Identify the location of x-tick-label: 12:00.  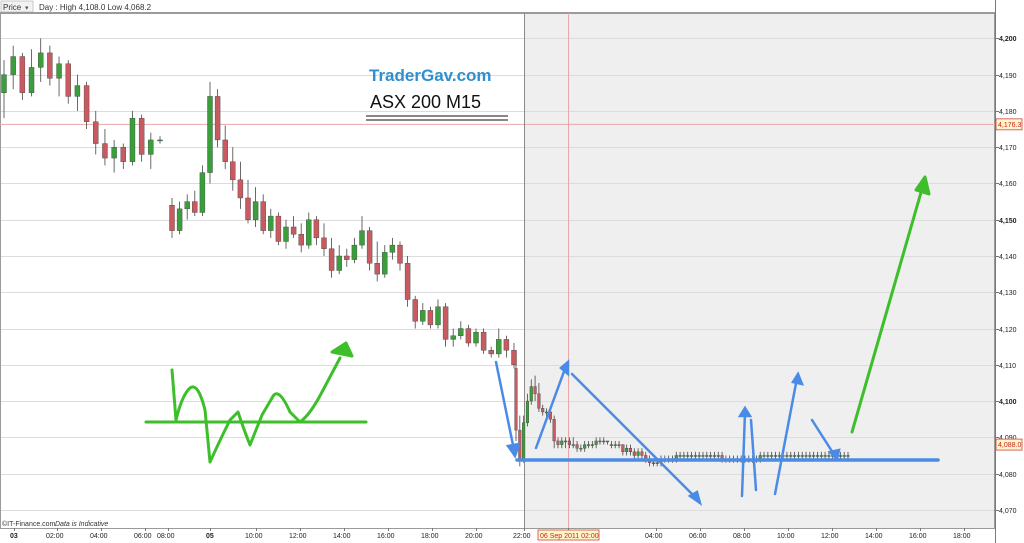
(830, 536).